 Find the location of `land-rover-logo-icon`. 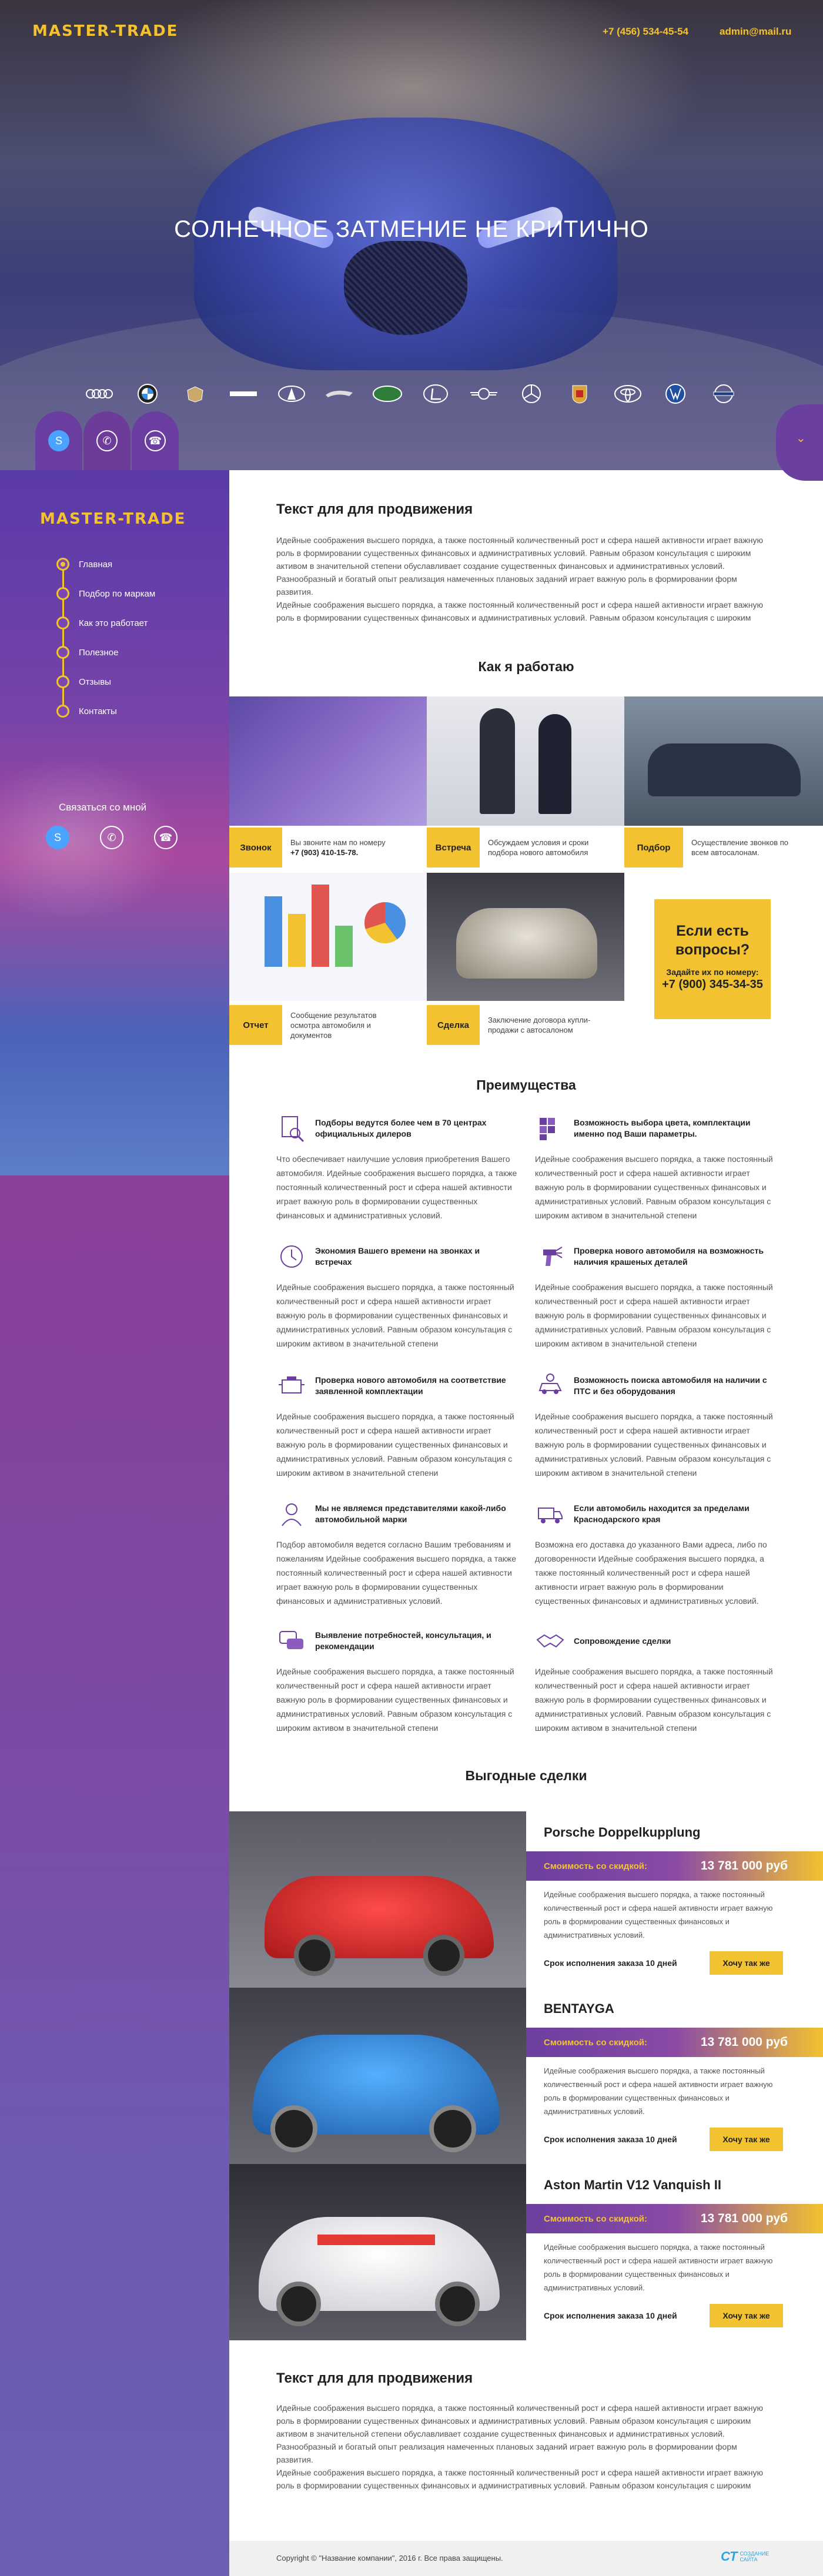

land-rover-logo-icon is located at coordinates (387, 393).